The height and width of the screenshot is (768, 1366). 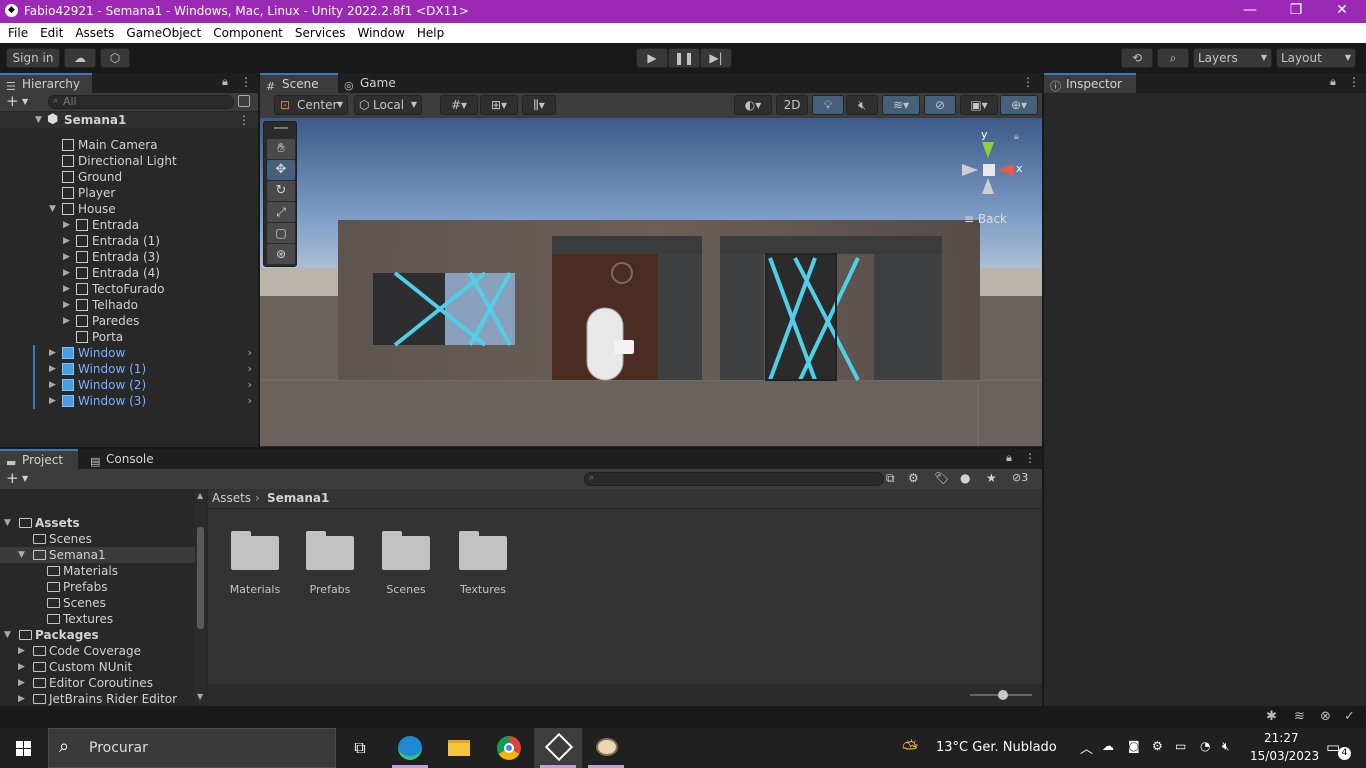 What do you see at coordinates (129, 385) in the screenshot?
I see `hierarchy-item: ▶ Window (2) ›` at bounding box center [129, 385].